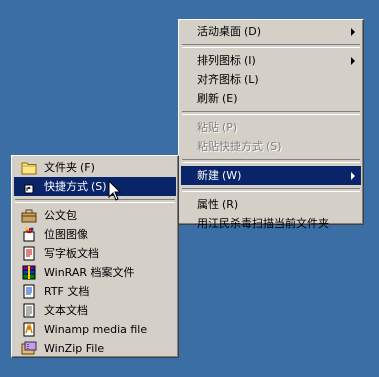 The height and width of the screenshot is (377, 379). I want to click on shortcut-accel: (S), so click(99, 186).